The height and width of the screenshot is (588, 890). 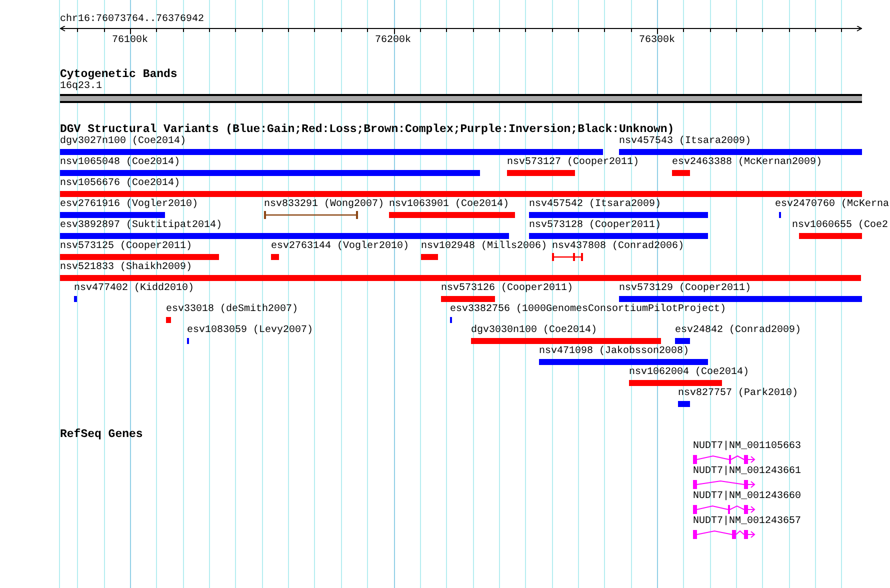 I want to click on variant-label: nsv573129 (Cooper2011), so click(x=685, y=289).